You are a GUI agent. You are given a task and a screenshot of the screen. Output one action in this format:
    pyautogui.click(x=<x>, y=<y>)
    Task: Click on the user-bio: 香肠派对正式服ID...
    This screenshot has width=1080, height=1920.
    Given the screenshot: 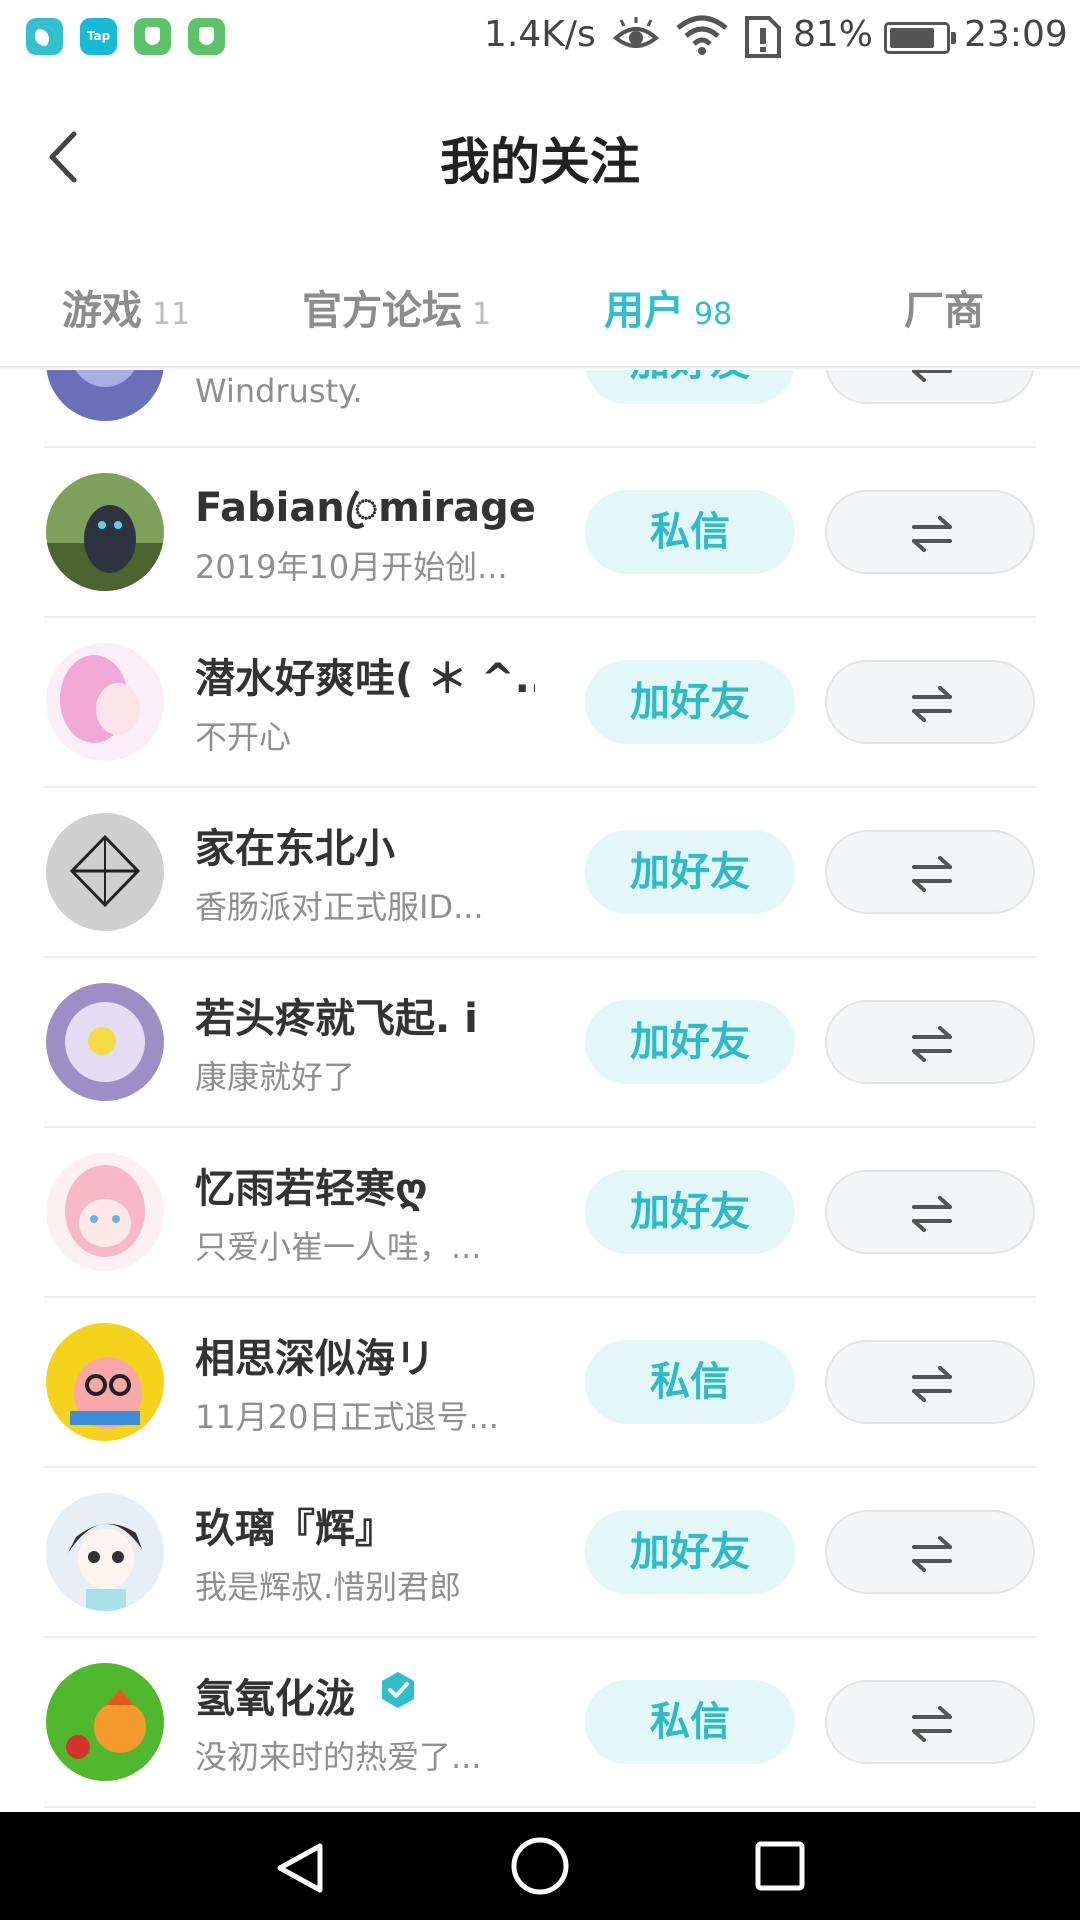 What is the action you would take?
    pyautogui.click(x=339, y=907)
    